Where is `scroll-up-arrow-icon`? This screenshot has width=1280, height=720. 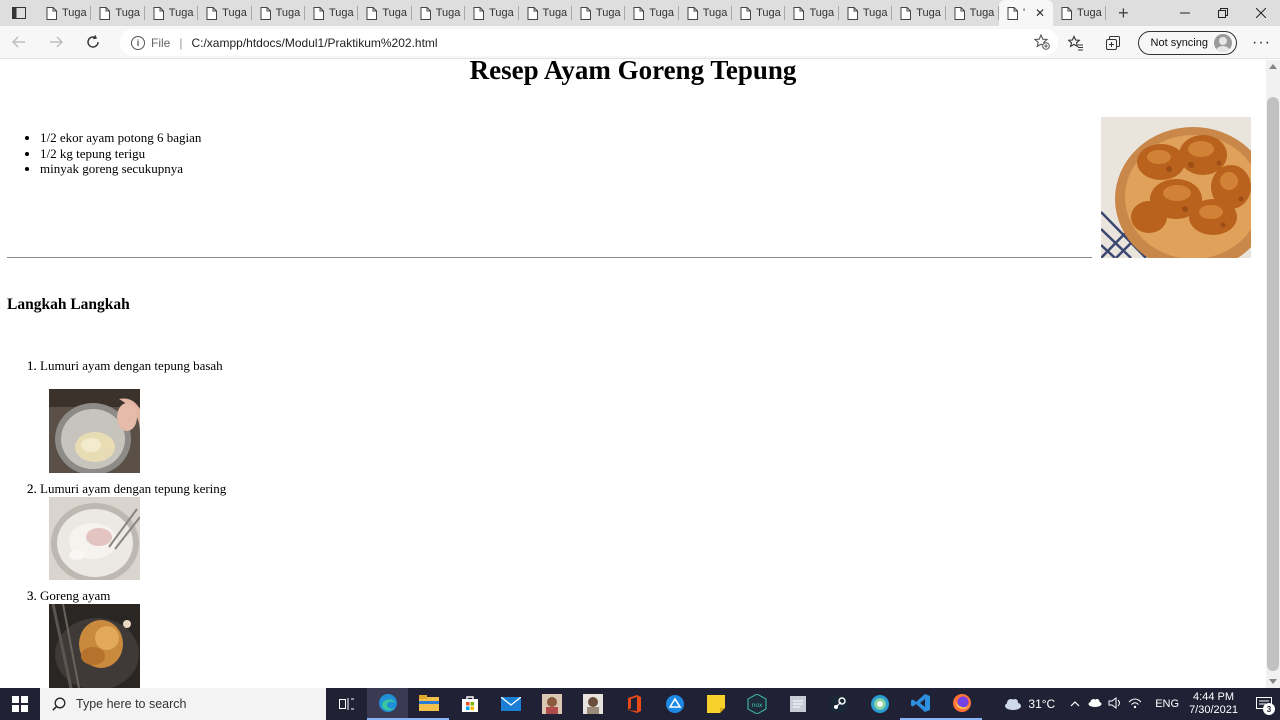
scroll-up-arrow-icon is located at coordinates (1273, 66).